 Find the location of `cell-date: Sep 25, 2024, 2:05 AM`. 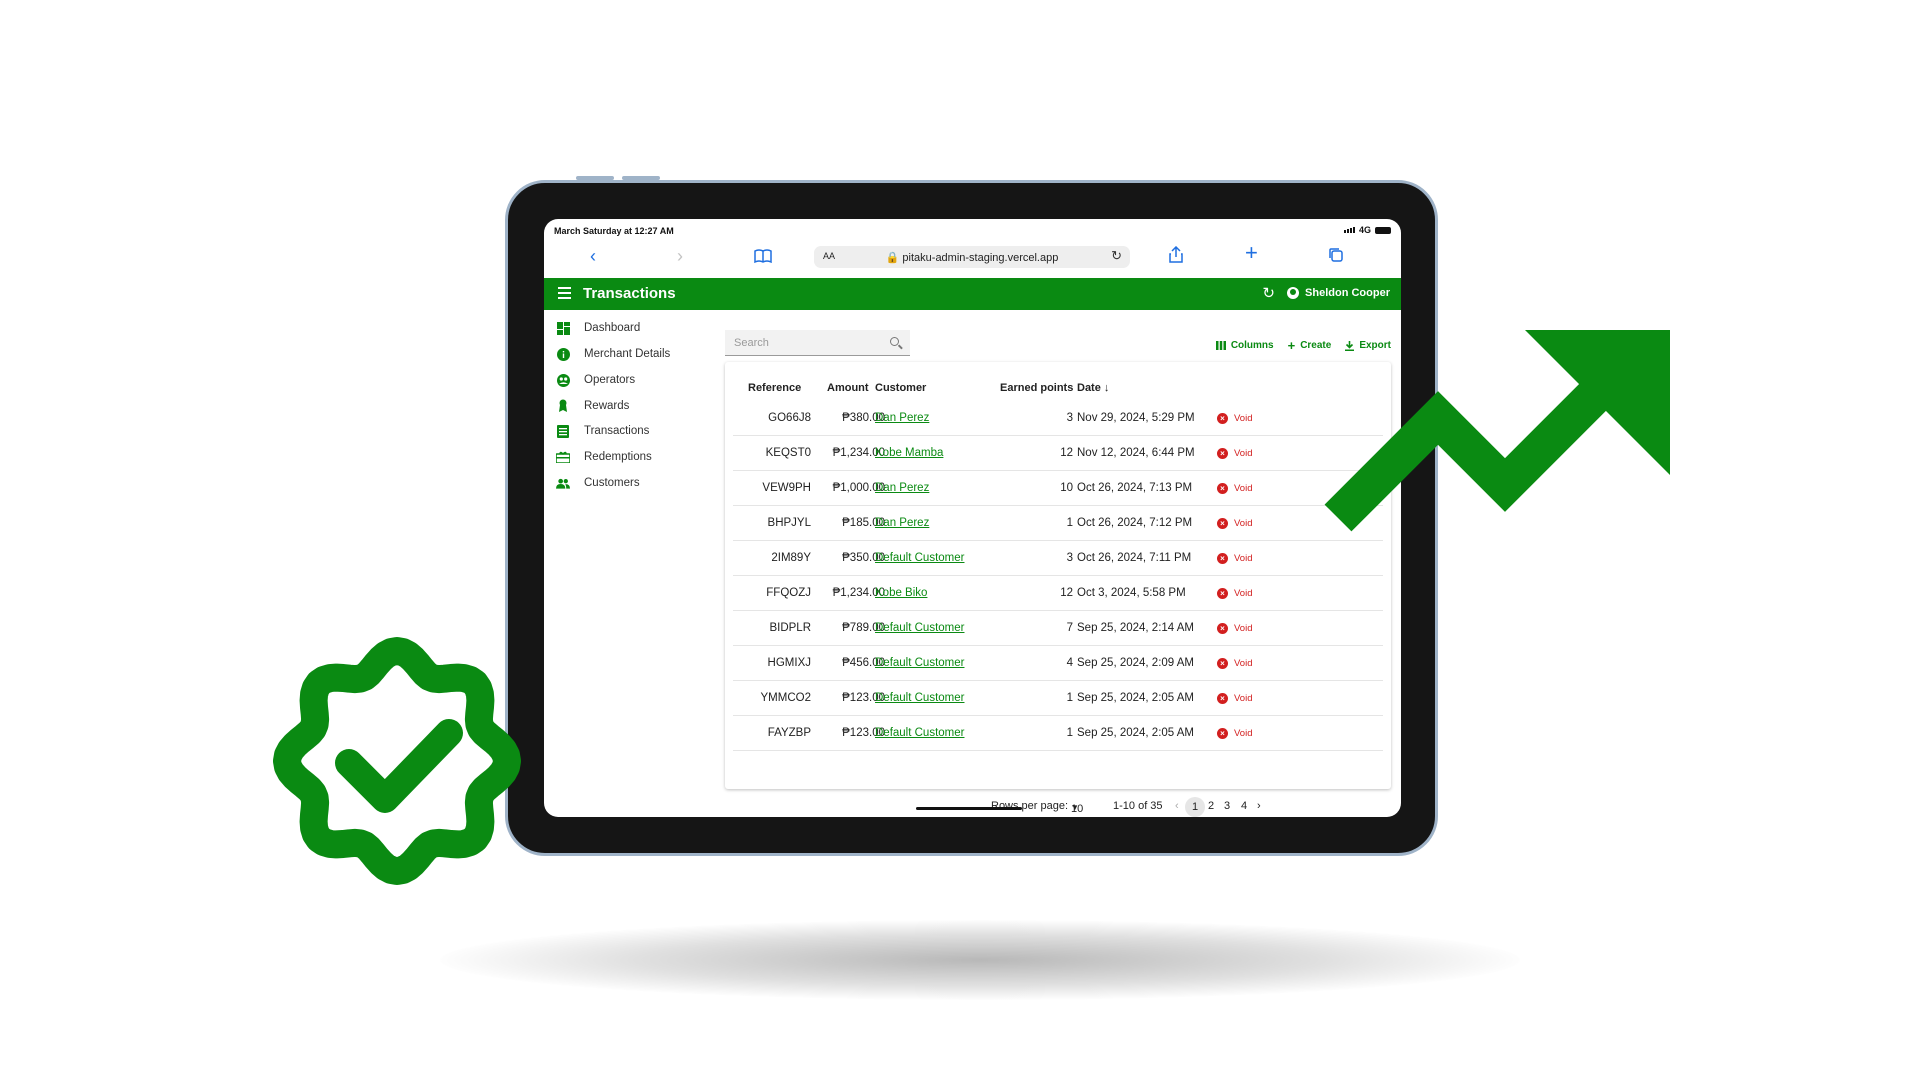

cell-date: Sep 25, 2024, 2:05 AM is located at coordinates (1136, 733).